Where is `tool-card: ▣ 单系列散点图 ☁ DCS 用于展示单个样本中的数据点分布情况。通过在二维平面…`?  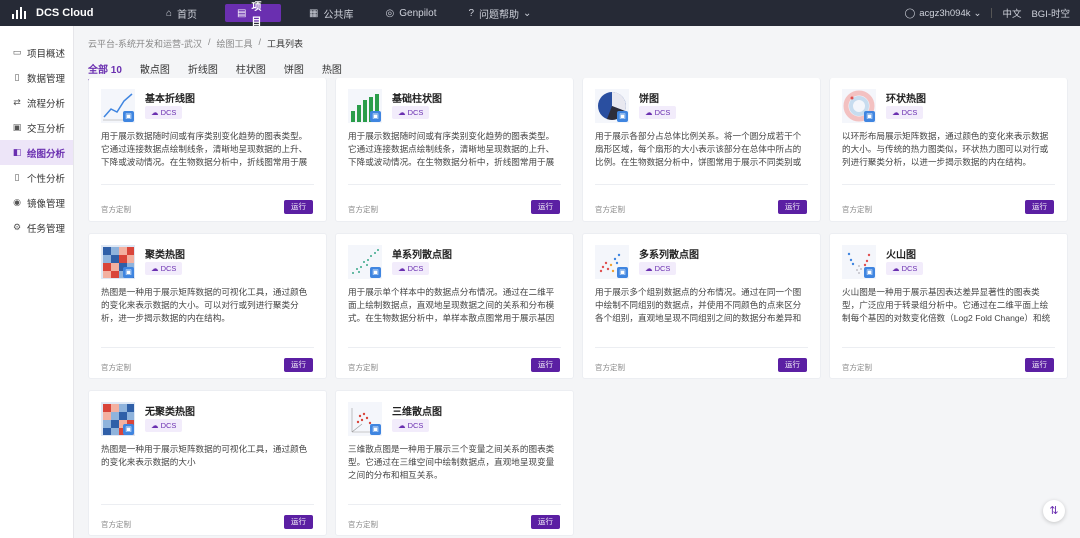
tool-card: ▣ 单系列散点图 ☁ DCS 用于展示单个样本中的数据点分布情况。通过在二维平面… is located at coordinates (454, 306).